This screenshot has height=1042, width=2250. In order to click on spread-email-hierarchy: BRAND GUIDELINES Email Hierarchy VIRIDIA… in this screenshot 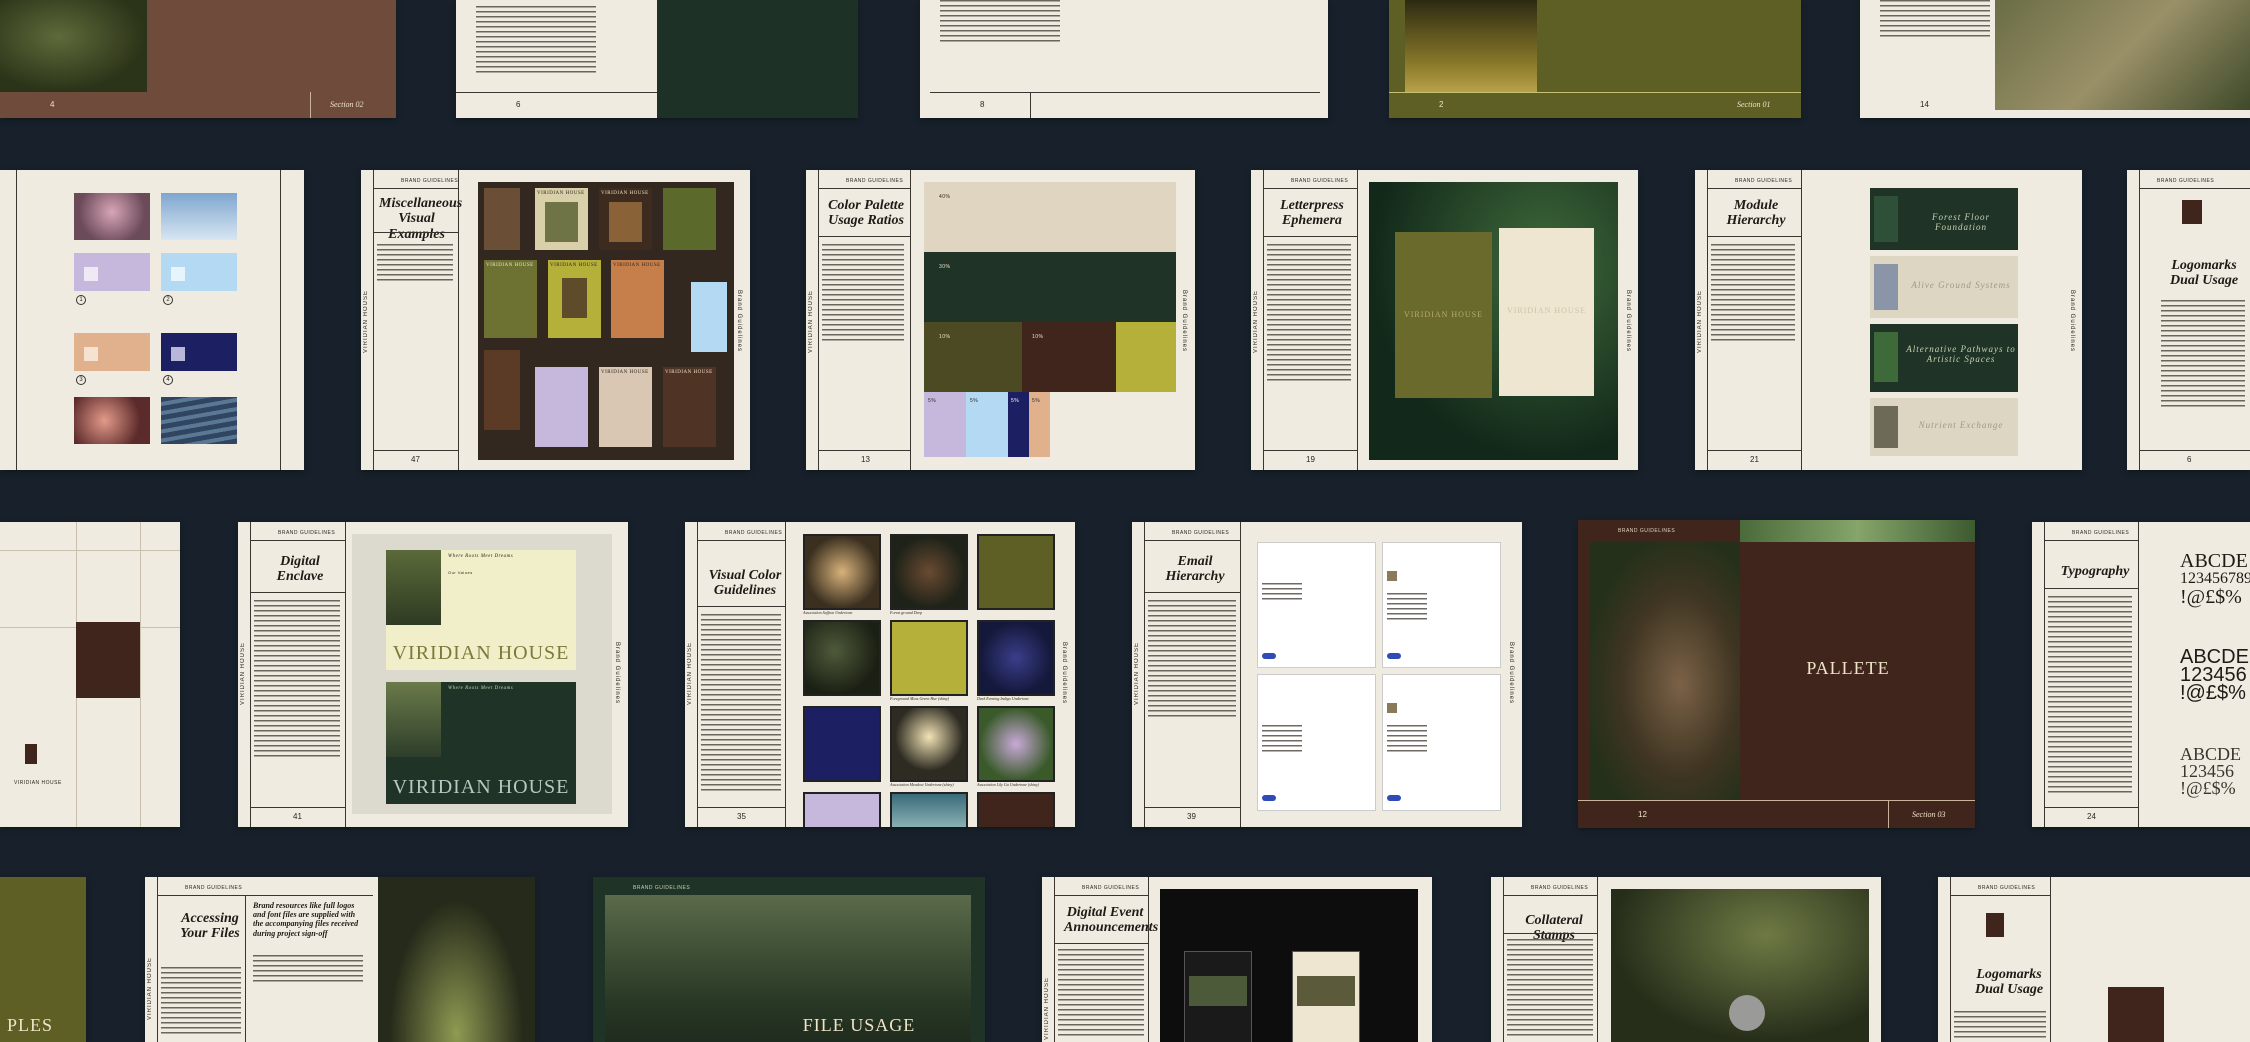, I will do `click(1327, 674)`.